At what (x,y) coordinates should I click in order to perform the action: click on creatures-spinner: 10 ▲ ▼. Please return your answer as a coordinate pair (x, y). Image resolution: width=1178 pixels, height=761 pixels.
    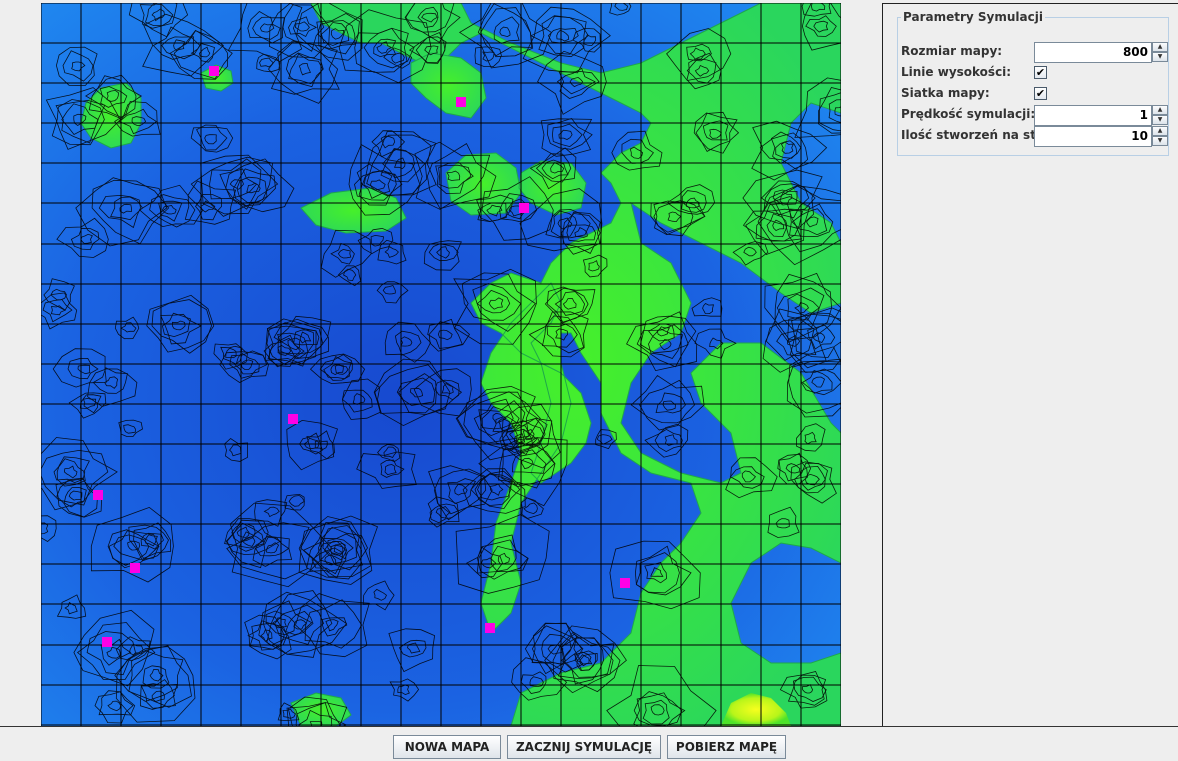
    Looking at the image, I should click on (1101, 136).